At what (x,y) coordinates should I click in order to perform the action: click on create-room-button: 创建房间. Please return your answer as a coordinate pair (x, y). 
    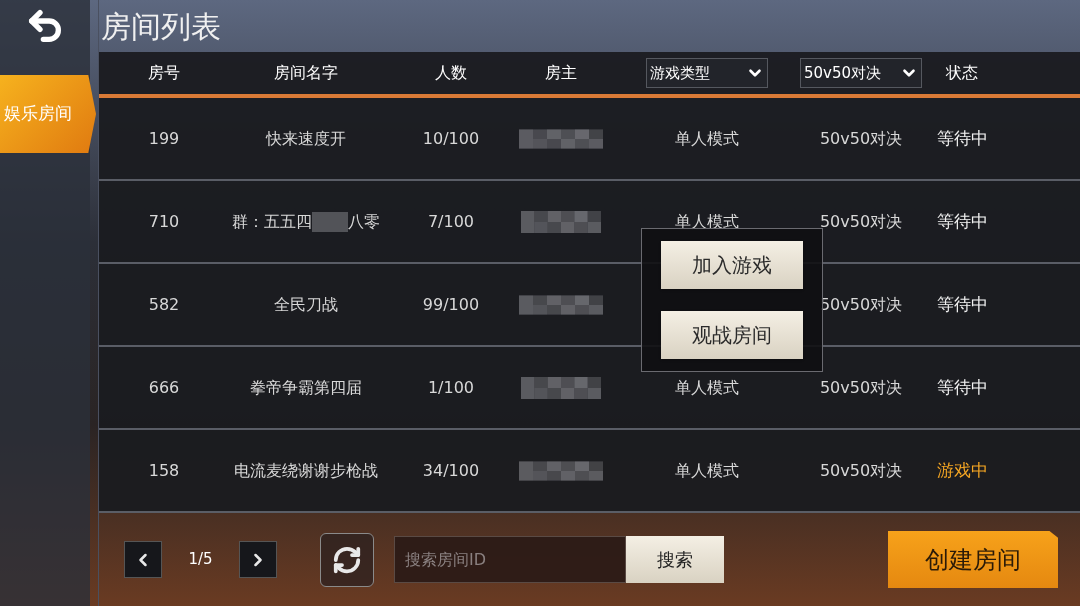
    Looking at the image, I should click on (973, 559).